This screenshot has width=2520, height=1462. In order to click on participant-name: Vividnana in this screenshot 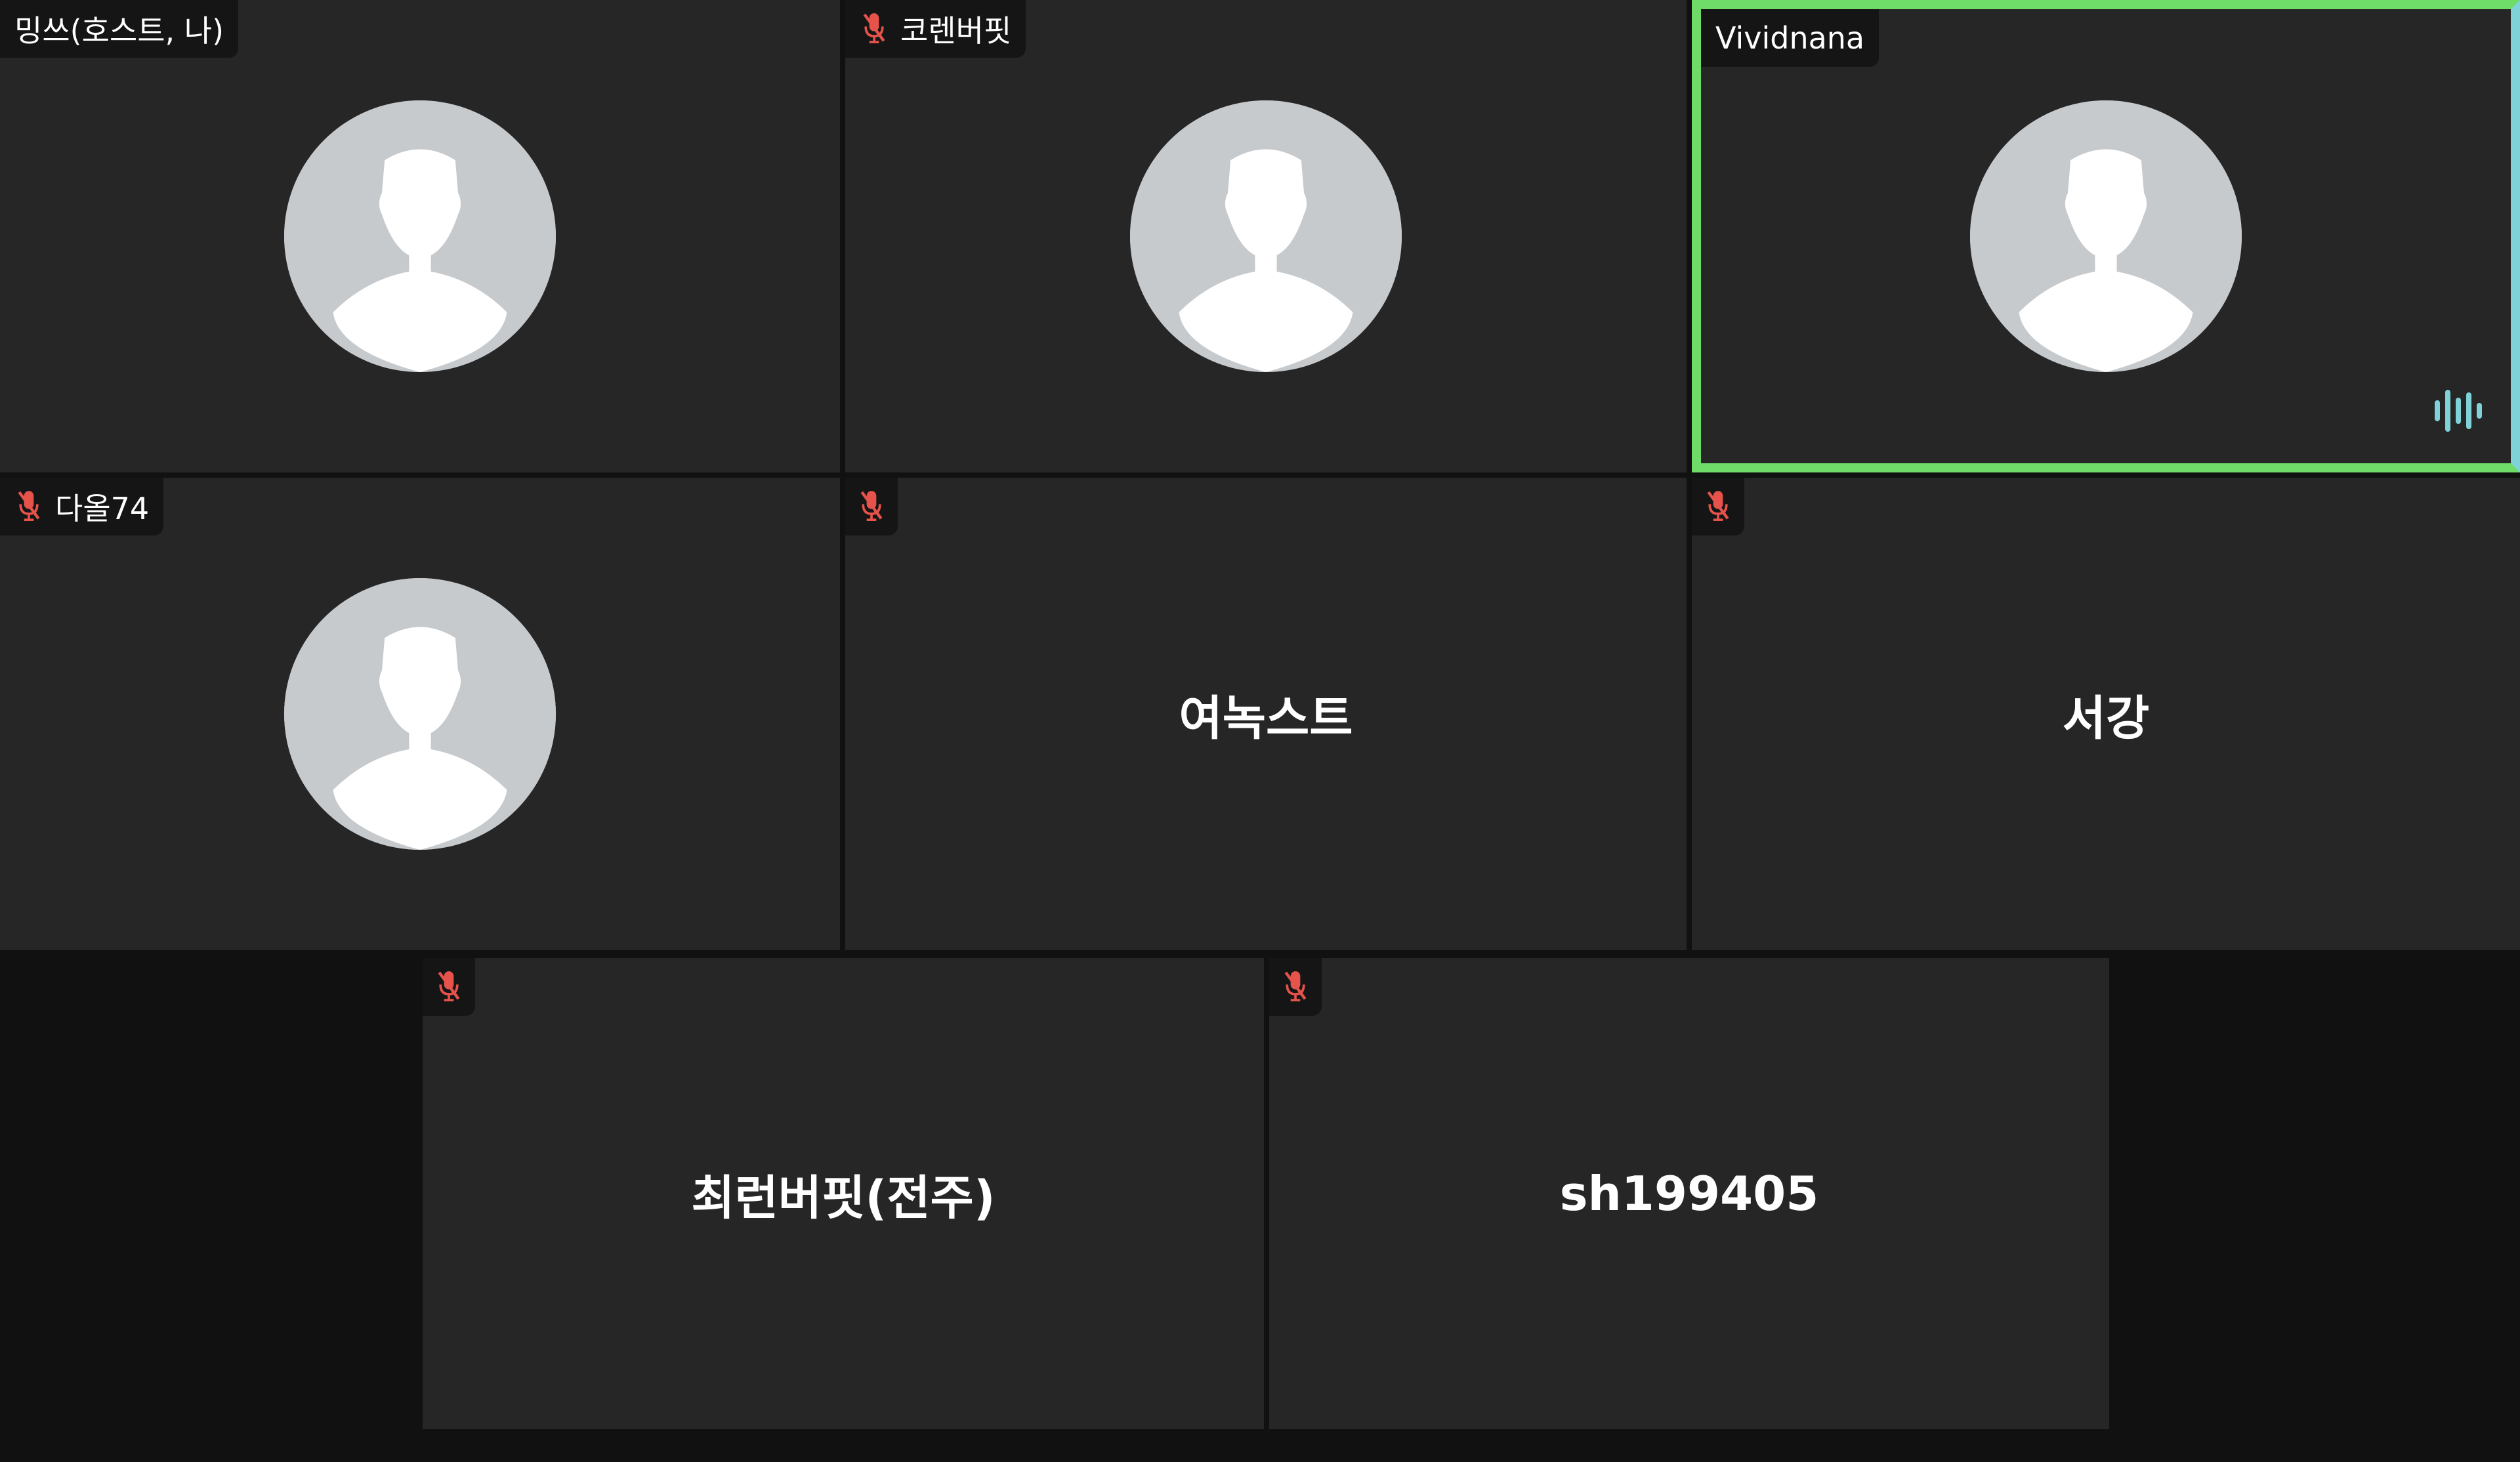, I will do `click(1790, 38)`.